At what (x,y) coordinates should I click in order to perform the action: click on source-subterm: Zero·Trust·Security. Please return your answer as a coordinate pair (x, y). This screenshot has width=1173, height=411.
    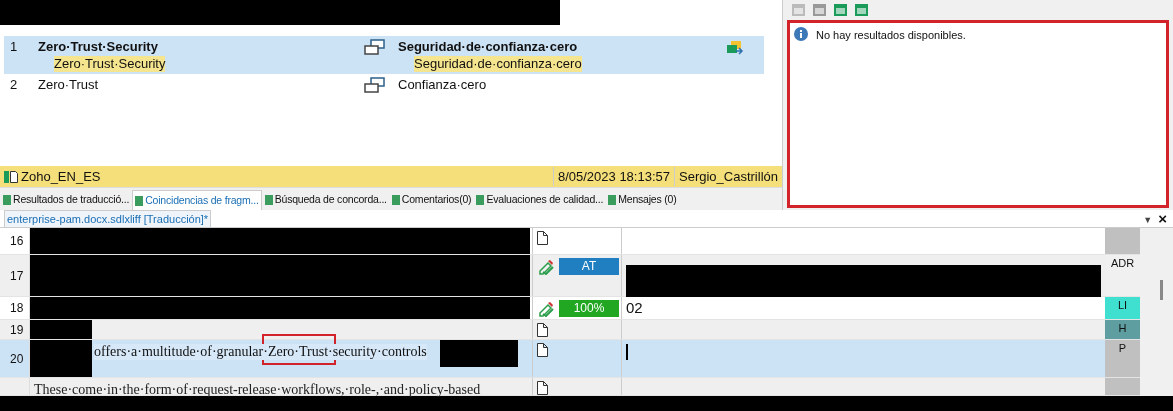
    Looking at the image, I should click on (110, 64).